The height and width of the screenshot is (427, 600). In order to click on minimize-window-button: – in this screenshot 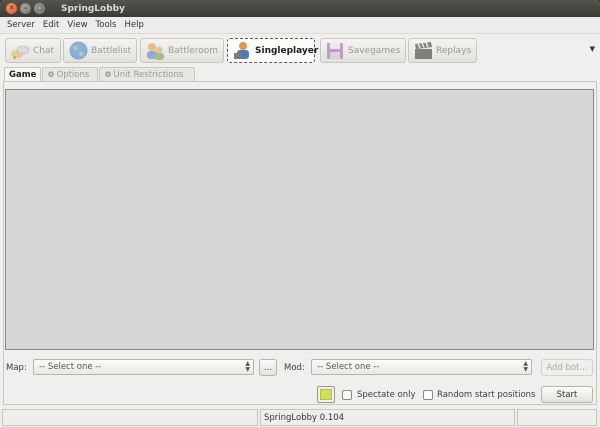, I will do `click(25, 8)`.